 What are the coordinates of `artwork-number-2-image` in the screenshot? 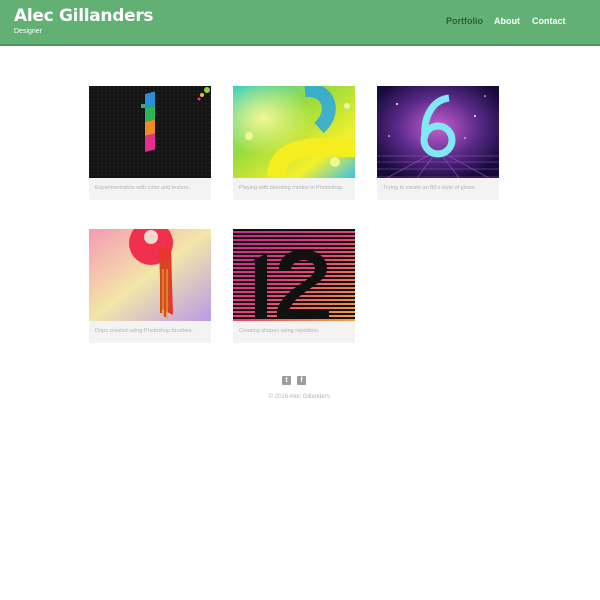 It's located at (294, 132).